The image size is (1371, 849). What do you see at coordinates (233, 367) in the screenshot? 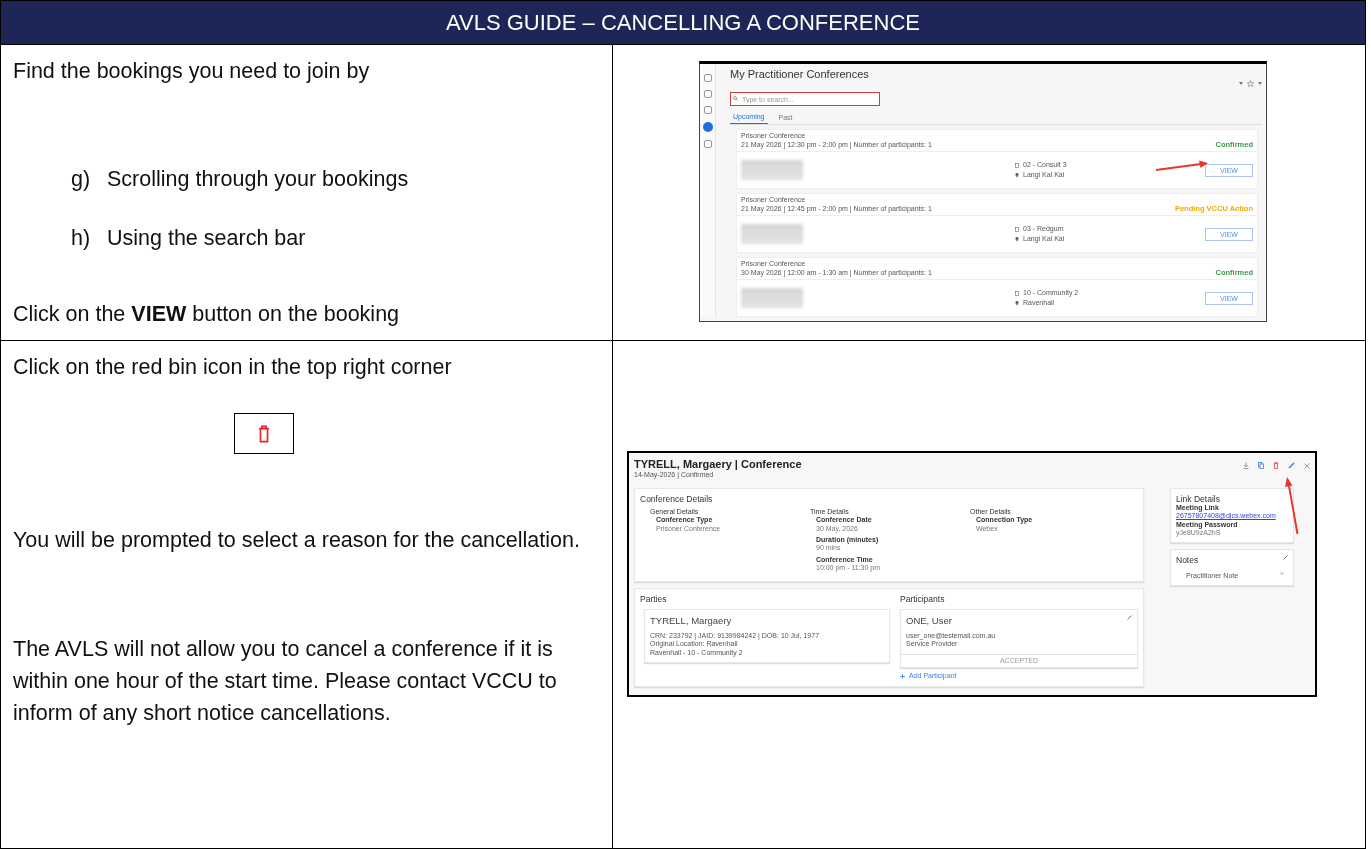
I see `instruction-text: Click on the red bin icon in the top right corner` at bounding box center [233, 367].